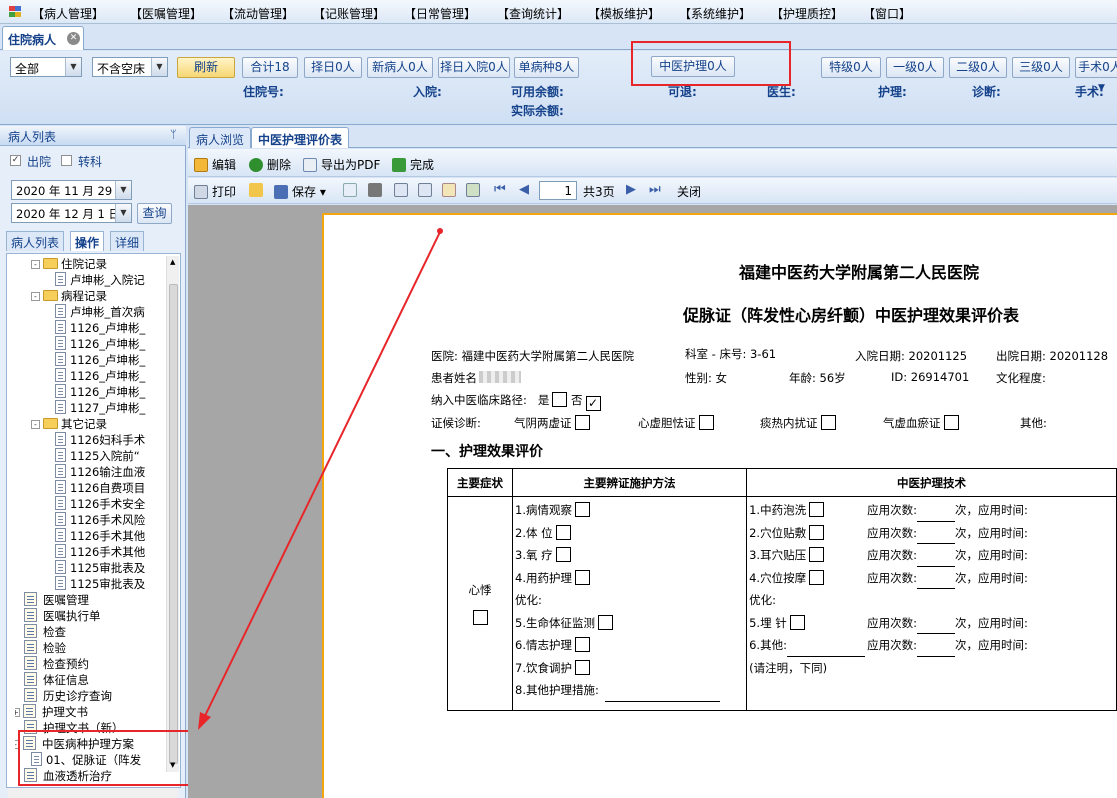 Image resolution: width=1117 pixels, height=798 pixels. Describe the element at coordinates (400, 67) in the screenshot. I see `new-patient-button: 新病人0人` at that location.